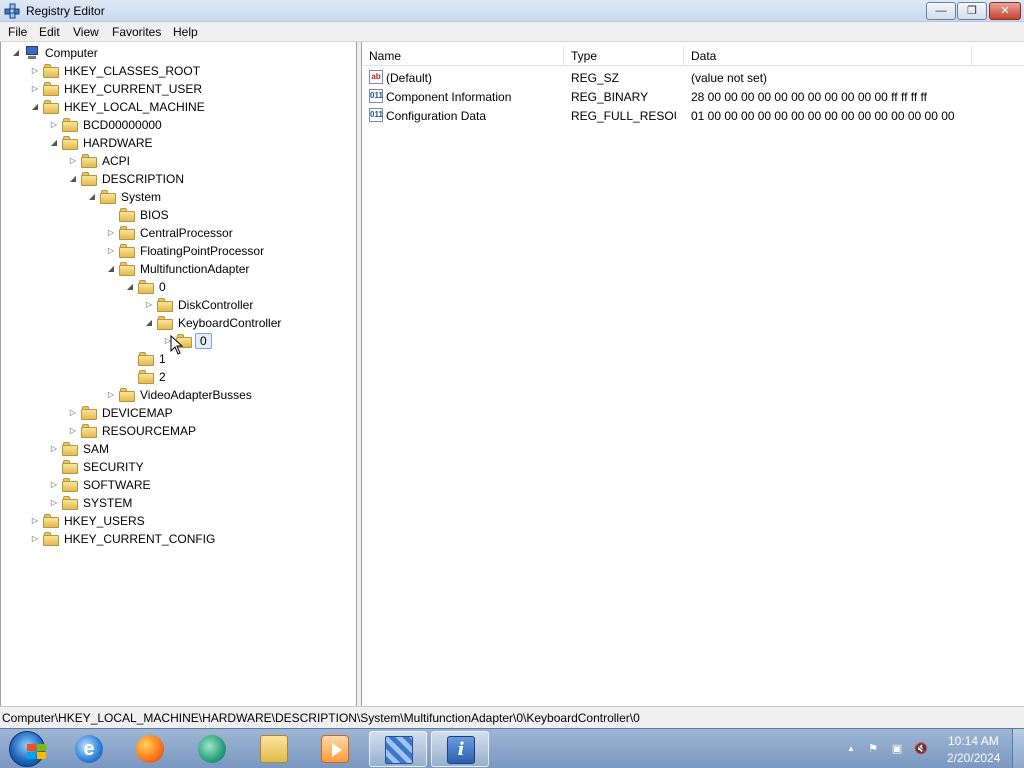 This screenshot has height=768, width=1024. Describe the element at coordinates (96, 449) in the screenshot. I see `tree-node-label: SAM` at that location.